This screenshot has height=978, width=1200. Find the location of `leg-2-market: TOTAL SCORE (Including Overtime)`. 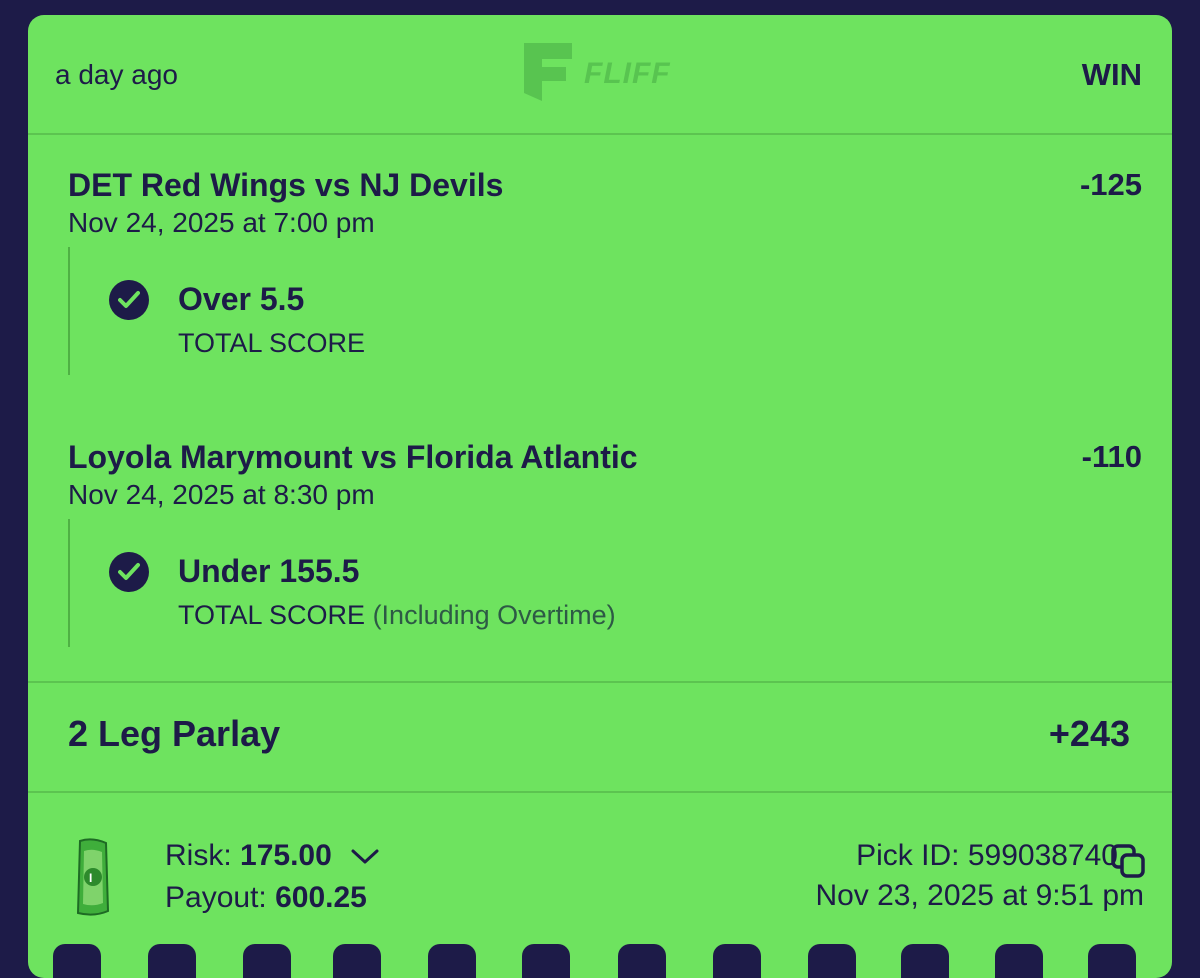

leg-2-market: TOTAL SCORE (Including Overtime) is located at coordinates (397, 615).